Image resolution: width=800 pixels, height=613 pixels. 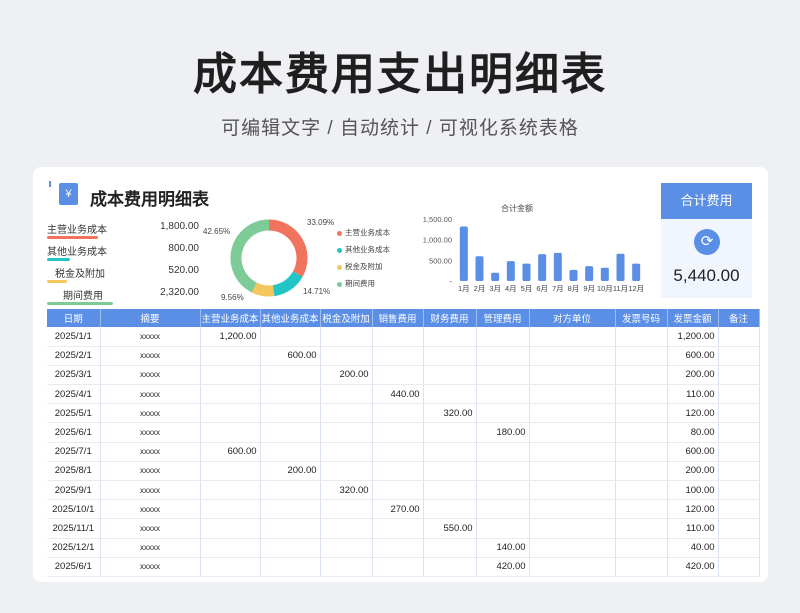 What do you see at coordinates (503, 548) in the screenshot?
I see `table-cell: 140.00` at bounding box center [503, 548].